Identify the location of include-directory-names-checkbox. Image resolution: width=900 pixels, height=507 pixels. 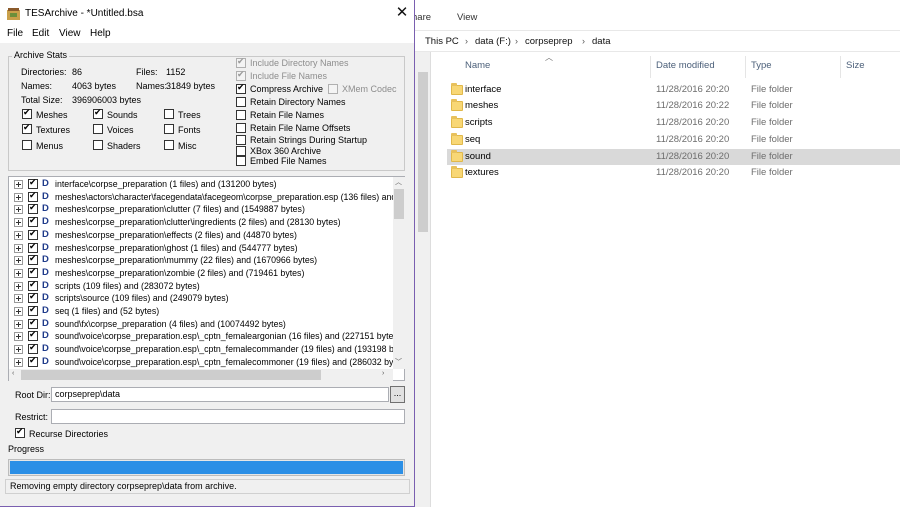
(241, 62).